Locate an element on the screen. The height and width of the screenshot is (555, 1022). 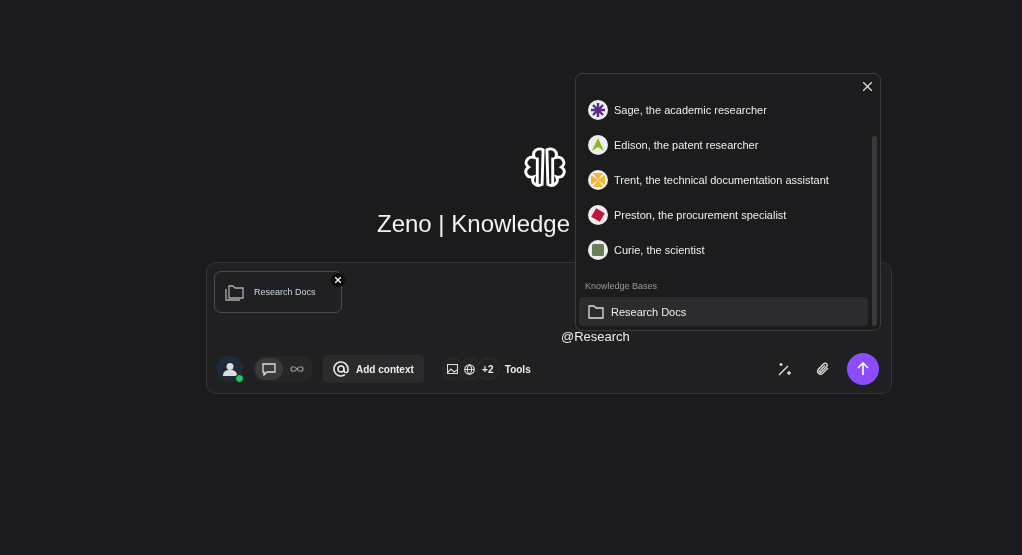
folder-icon is located at coordinates (596, 311).